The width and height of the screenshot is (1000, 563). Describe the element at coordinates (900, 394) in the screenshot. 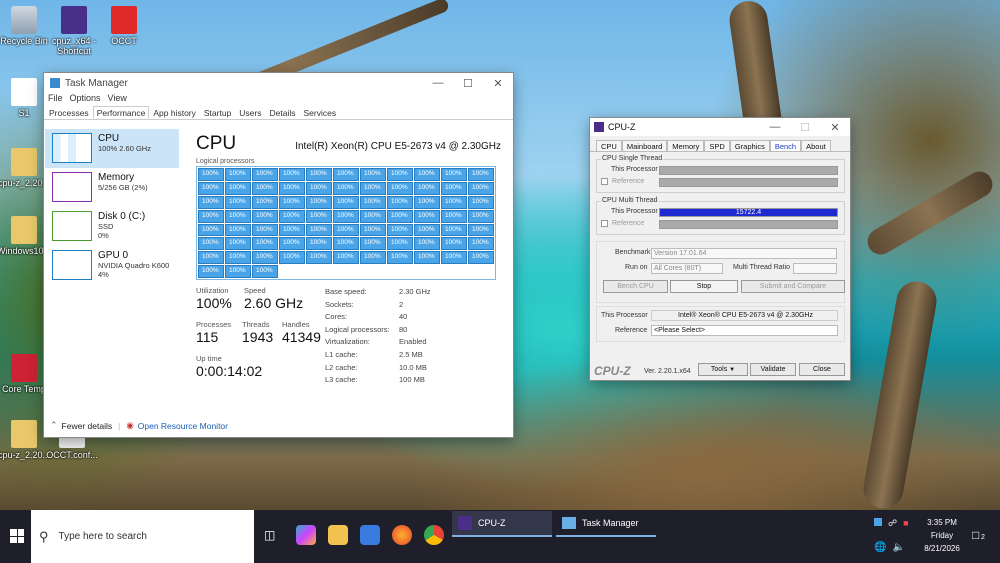

I see `tree-trunk-right` at that location.